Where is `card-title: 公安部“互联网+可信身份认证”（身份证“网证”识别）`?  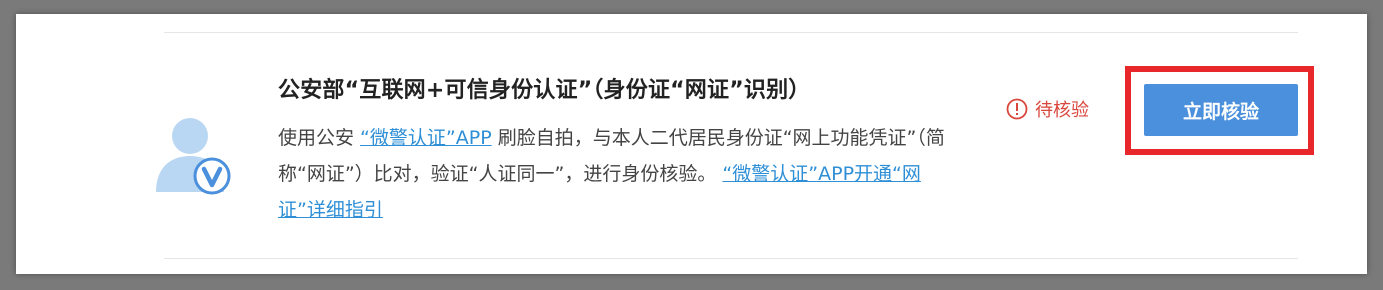 card-title: 公安部“互联网+可信身份认证”（身份证“网证”识别） is located at coordinates (544, 90).